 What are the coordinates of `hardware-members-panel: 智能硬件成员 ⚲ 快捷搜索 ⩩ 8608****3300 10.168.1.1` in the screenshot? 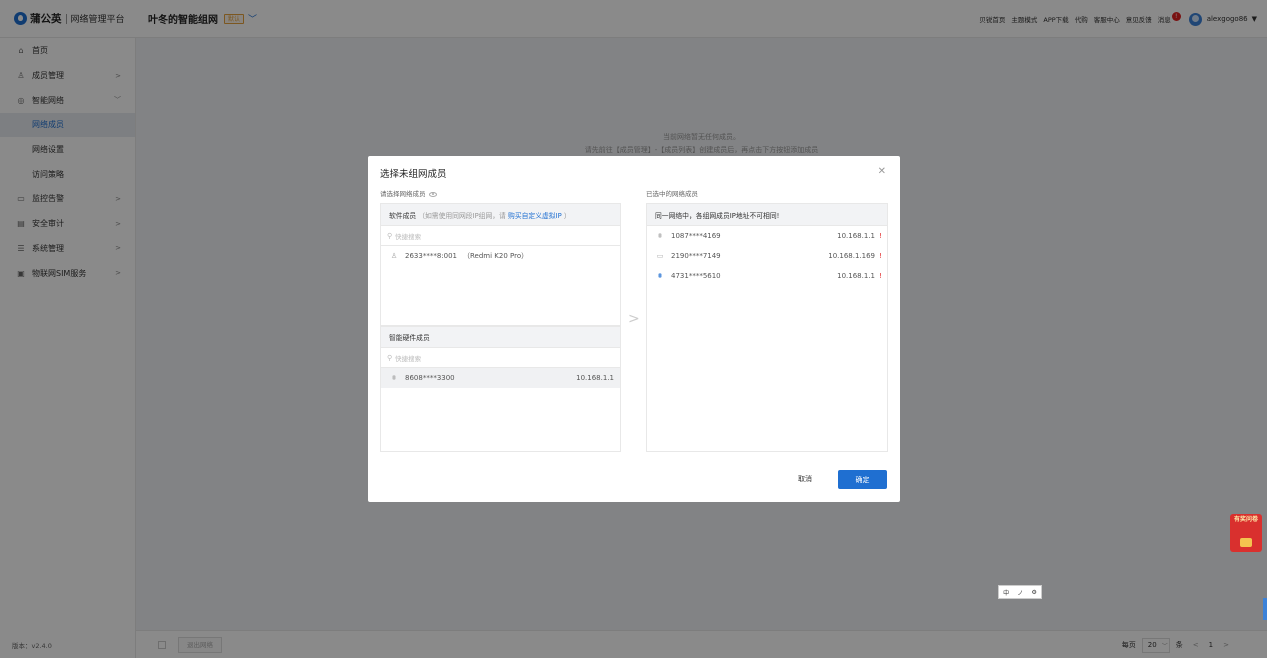 It's located at (500, 389).